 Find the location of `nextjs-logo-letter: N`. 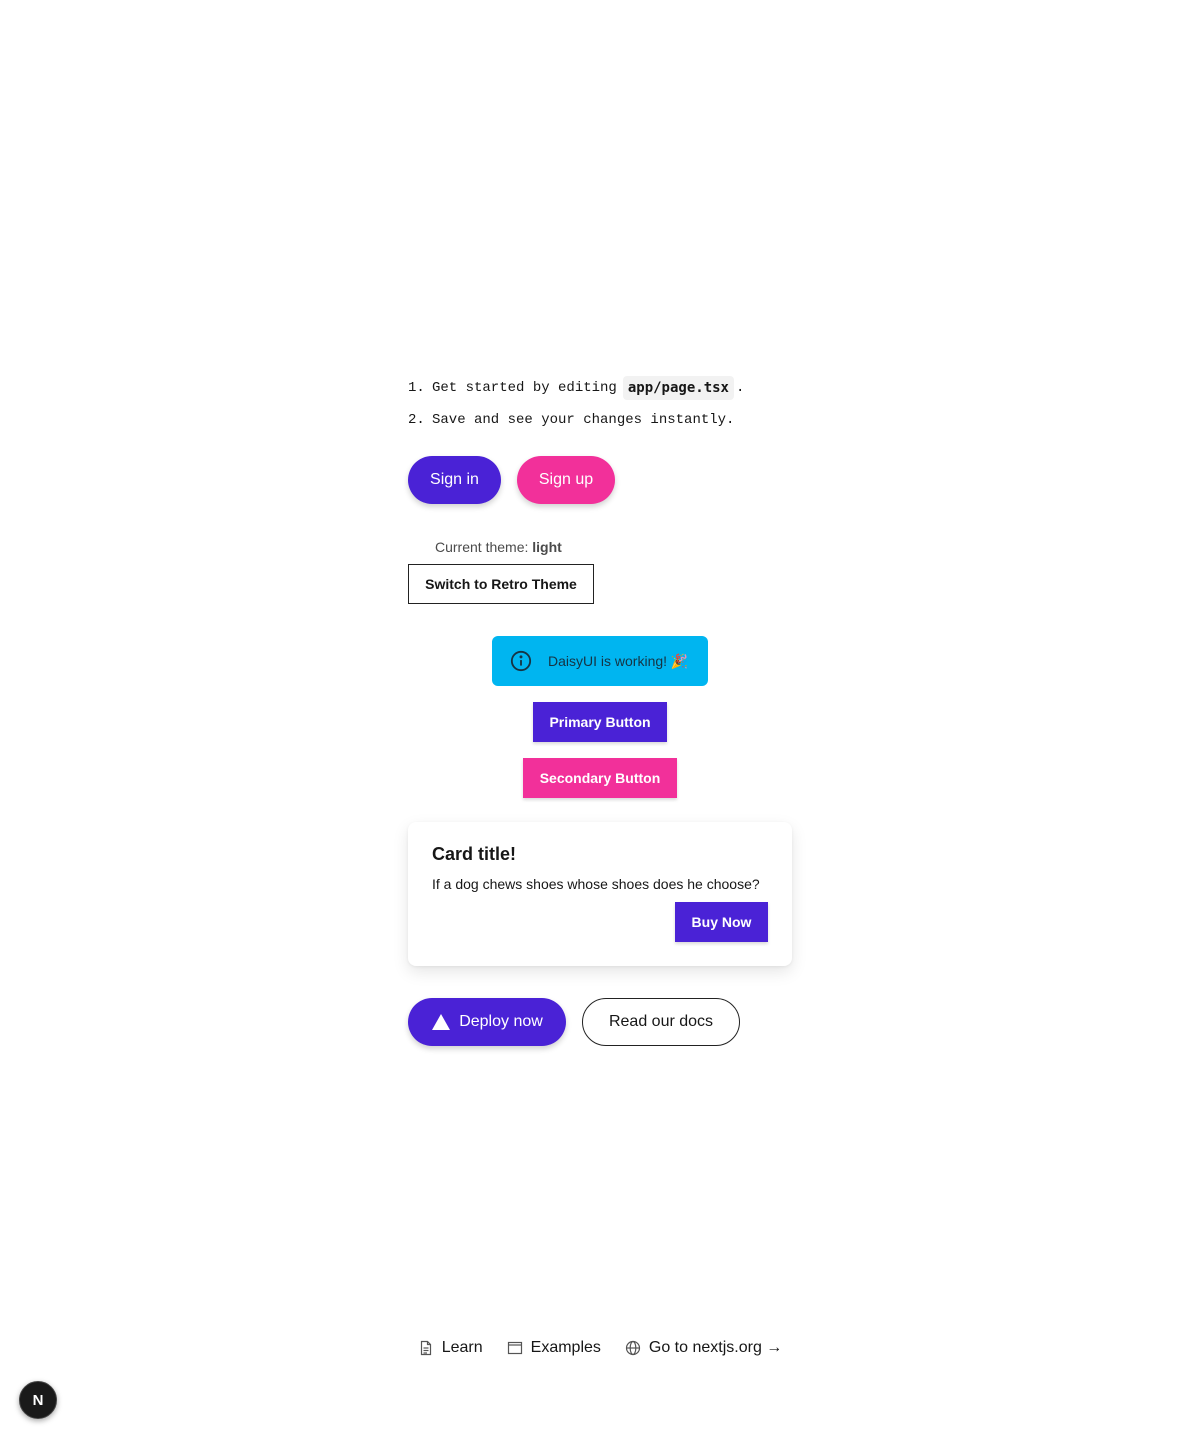

nextjs-logo-letter: N is located at coordinates (38, 1400).